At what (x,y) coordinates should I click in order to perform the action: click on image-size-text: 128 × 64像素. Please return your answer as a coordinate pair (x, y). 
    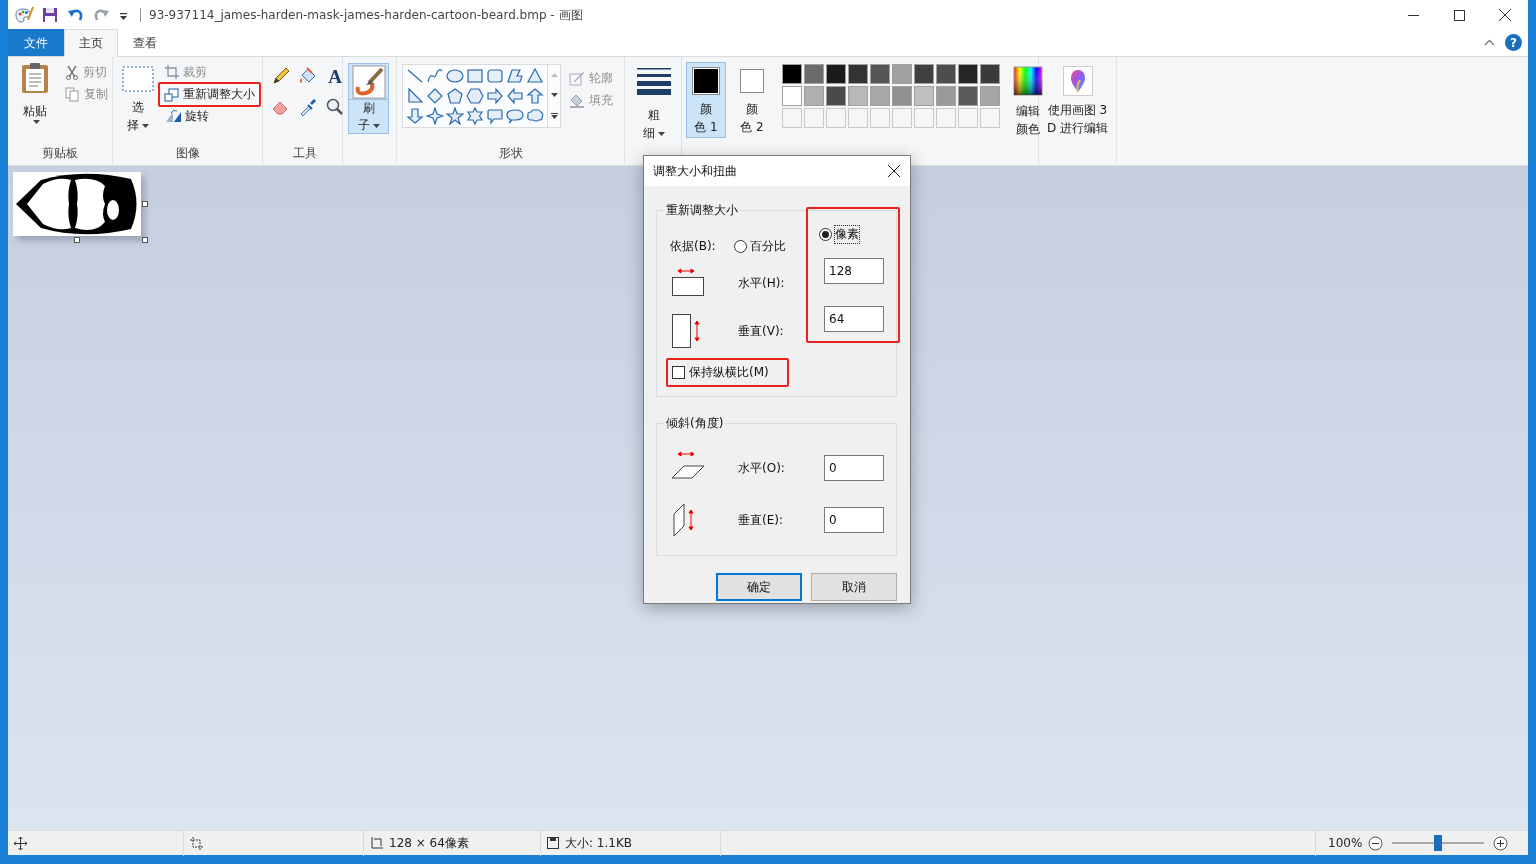
    Looking at the image, I should click on (429, 843).